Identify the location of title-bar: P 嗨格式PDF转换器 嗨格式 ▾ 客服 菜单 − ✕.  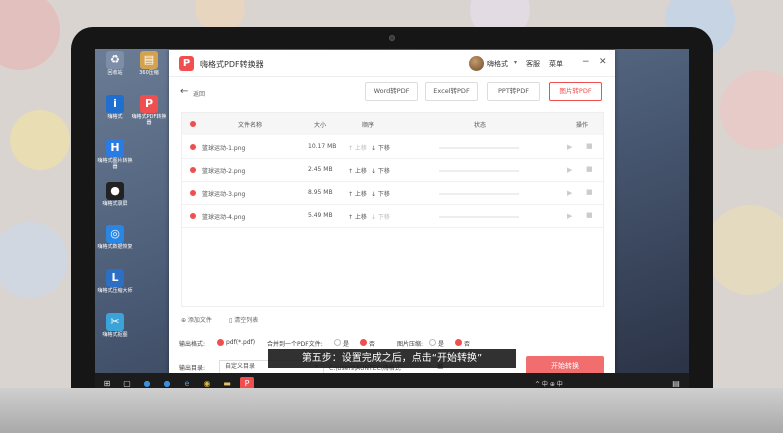
(392, 63).